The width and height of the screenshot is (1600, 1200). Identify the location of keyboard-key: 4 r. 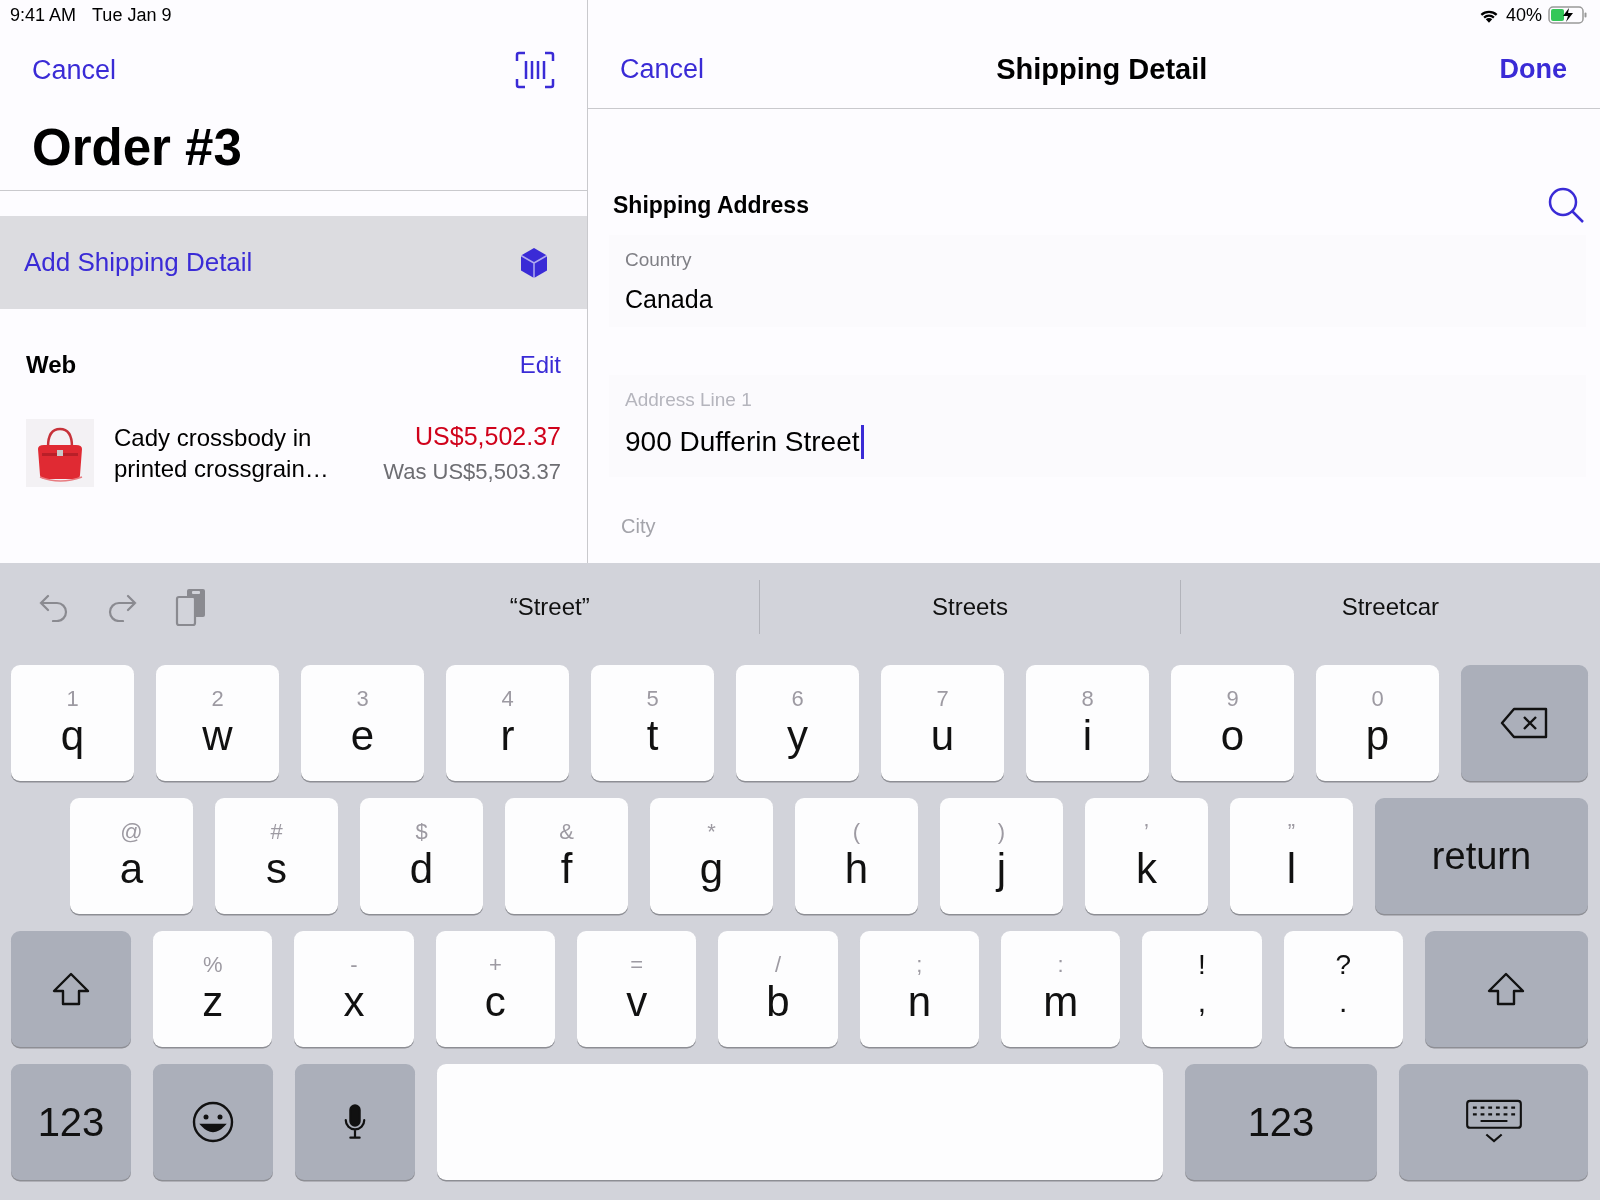
(507, 723).